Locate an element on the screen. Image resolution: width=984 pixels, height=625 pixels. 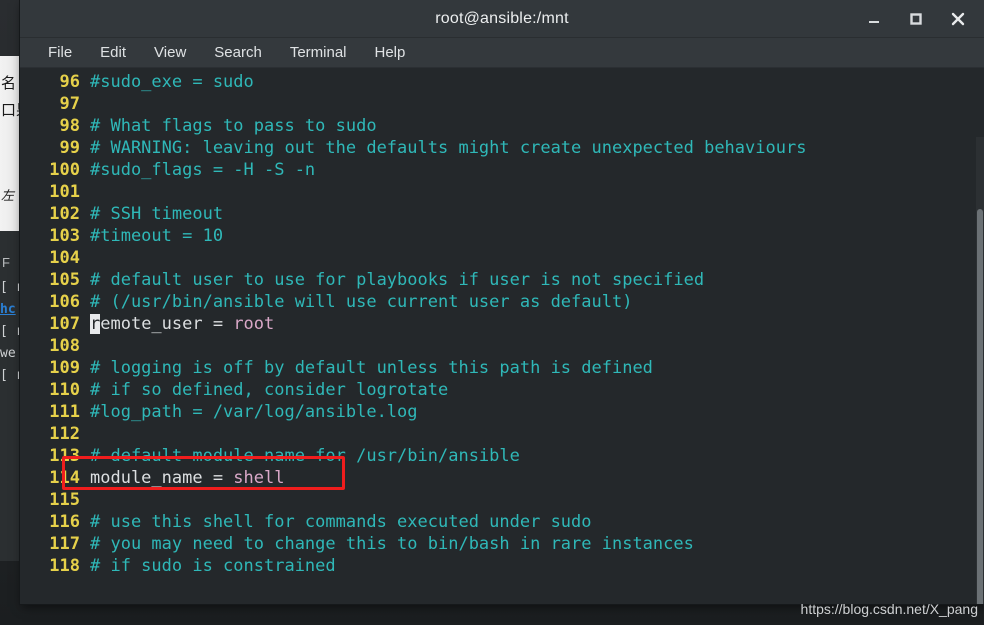
editor-line: 103 #timeout = 10 is located at coordinates (502, 236).